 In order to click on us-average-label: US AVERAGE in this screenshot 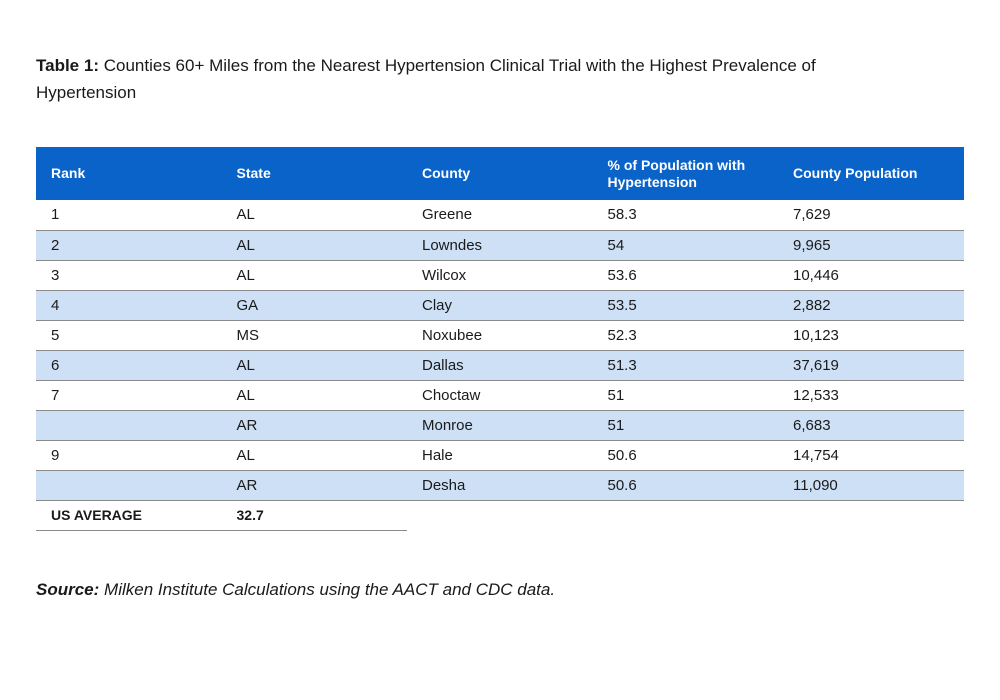, I will do `click(129, 515)`.